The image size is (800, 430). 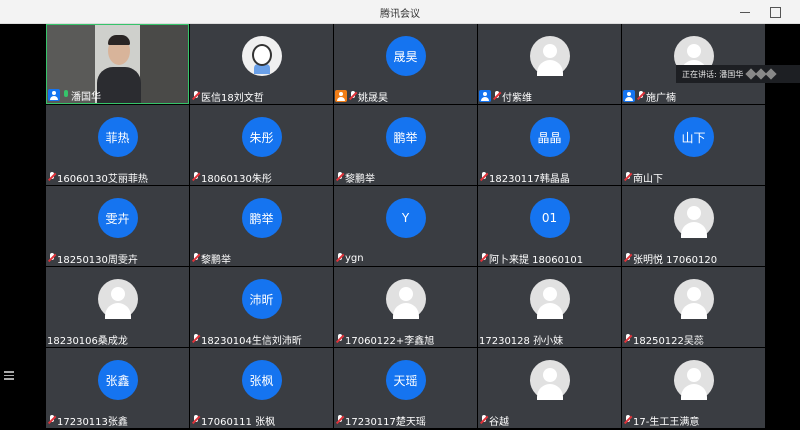 I want to click on speaking-label: 正在讲话: 潘国华, so click(x=713, y=74).